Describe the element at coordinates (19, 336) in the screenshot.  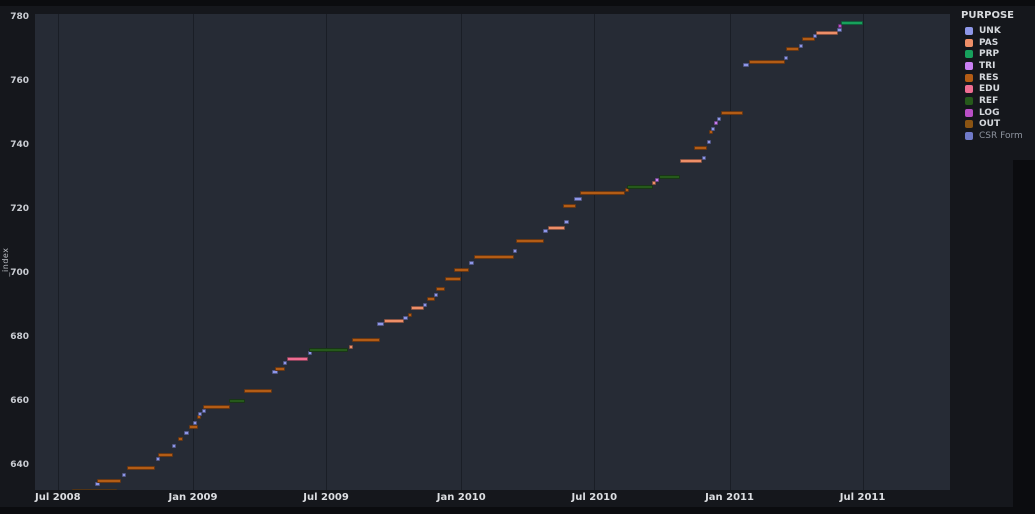
I see `y-tick-label: 680` at that location.